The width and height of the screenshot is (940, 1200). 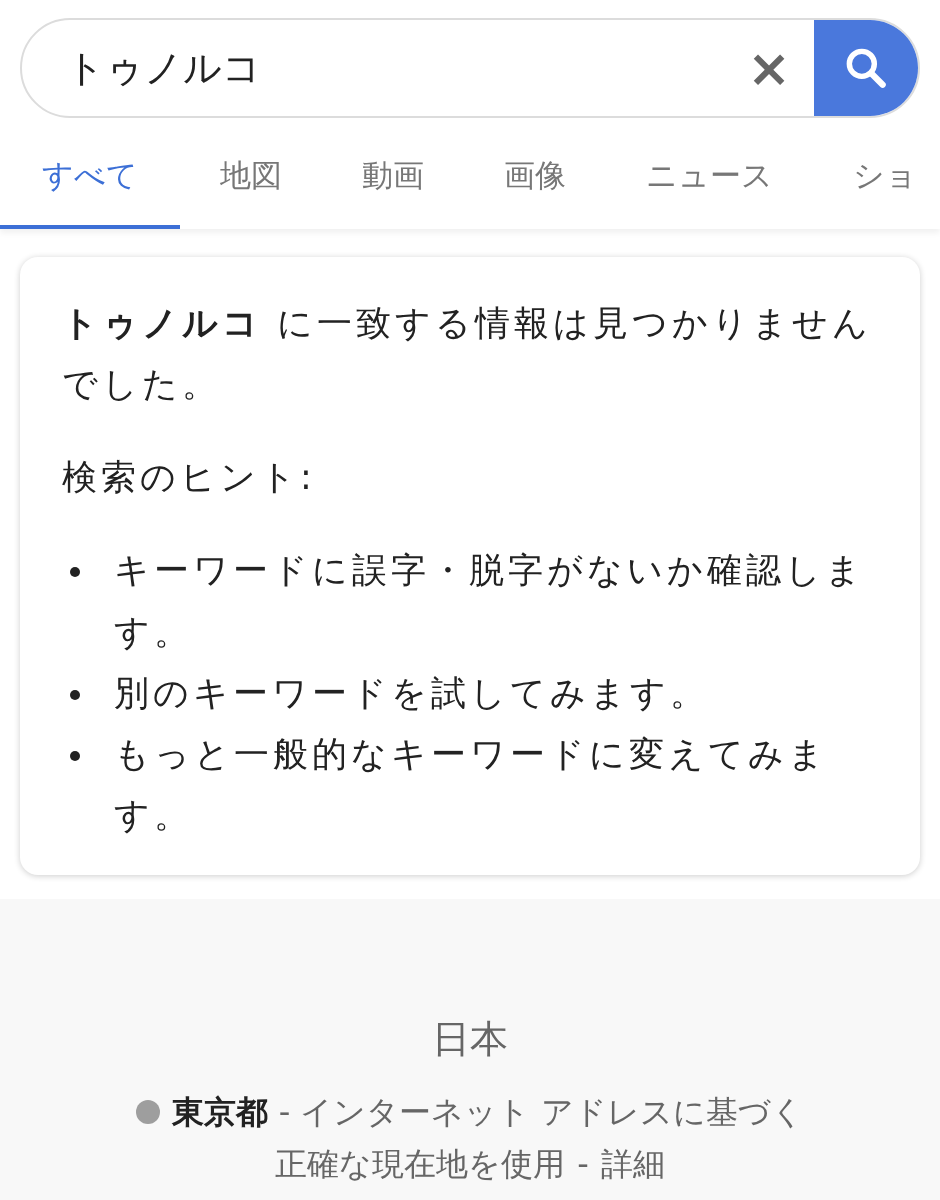 I want to click on search-input: トゥノルコ, so click(x=373, y=68).